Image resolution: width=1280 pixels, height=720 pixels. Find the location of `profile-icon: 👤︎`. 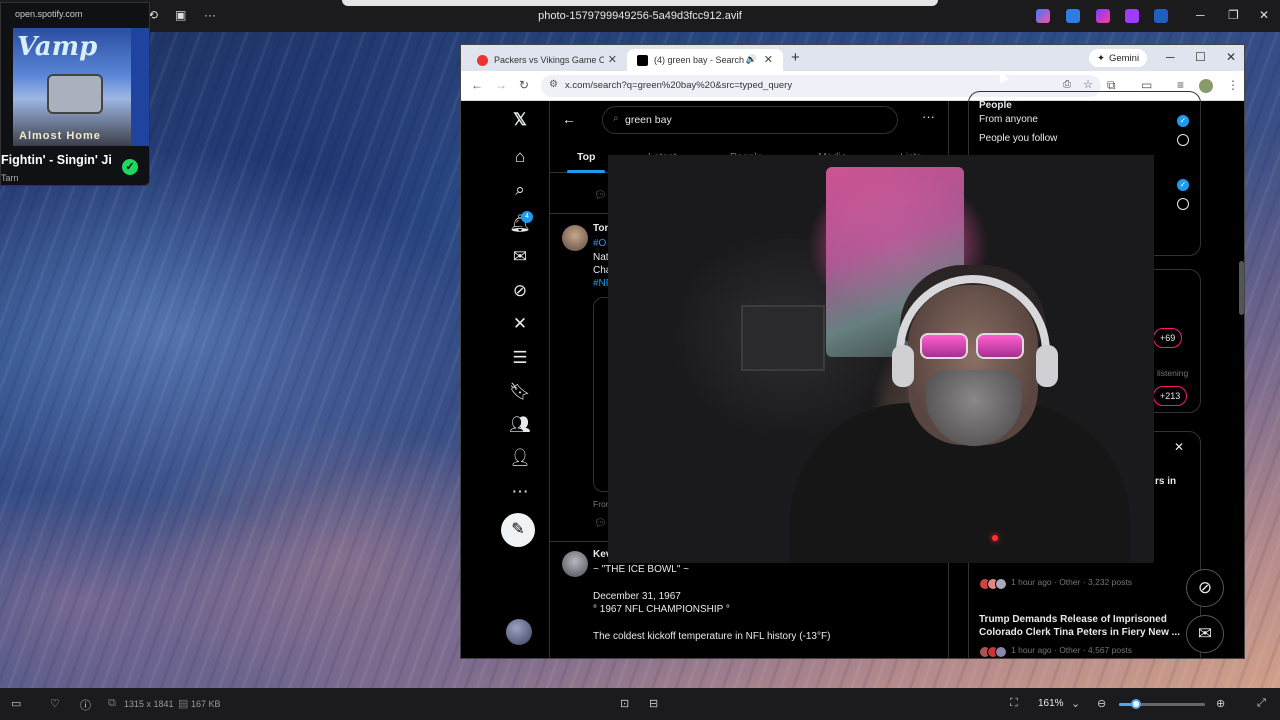

profile-icon: 👤︎ is located at coordinates (520, 458).